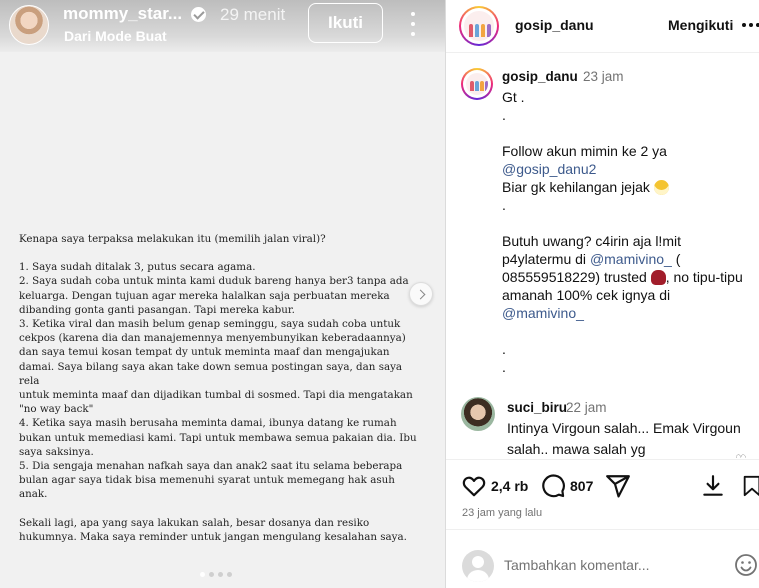 This screenshot has height=588, width=759. Describe the element at coordinates (603, 76) in the screenshot. I see `caption-time: 23 jam` at that location.